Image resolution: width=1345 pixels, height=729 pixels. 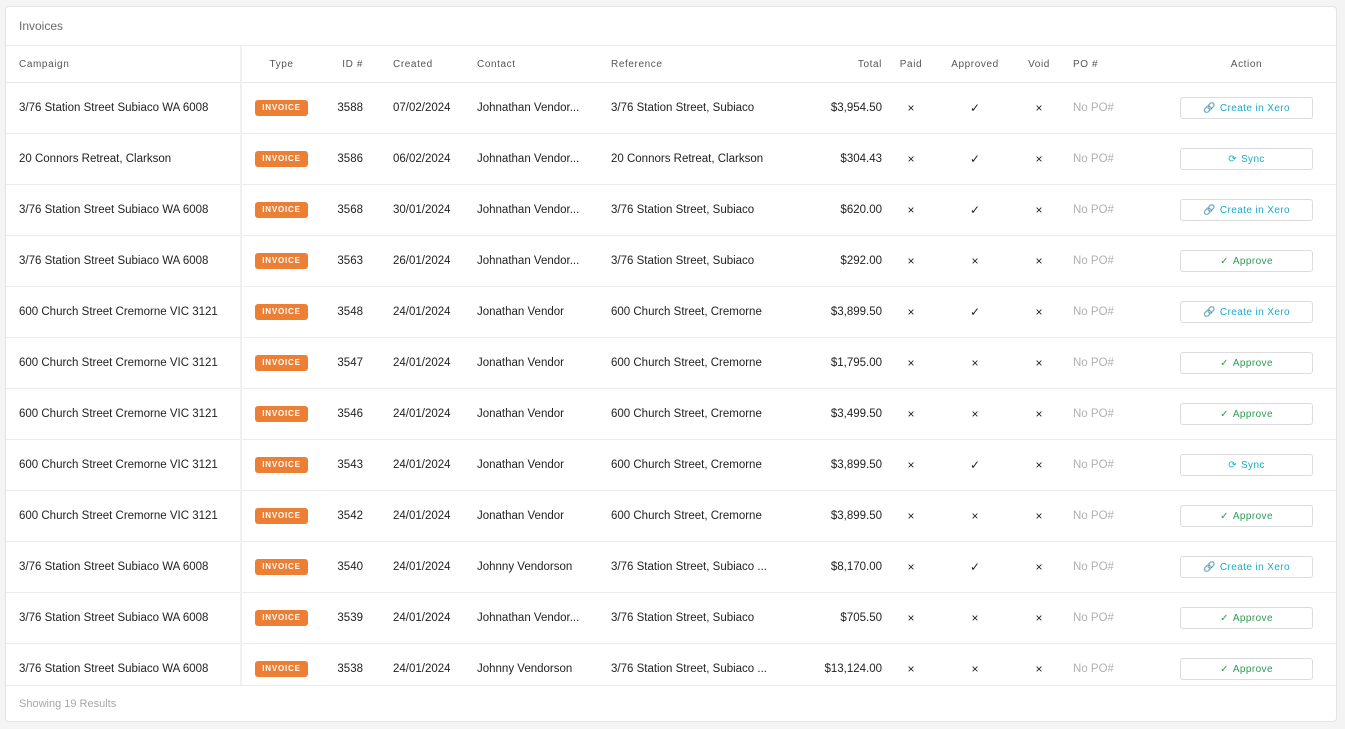 I want to click on cell-total: $304.43, so click(x=844, y=159).